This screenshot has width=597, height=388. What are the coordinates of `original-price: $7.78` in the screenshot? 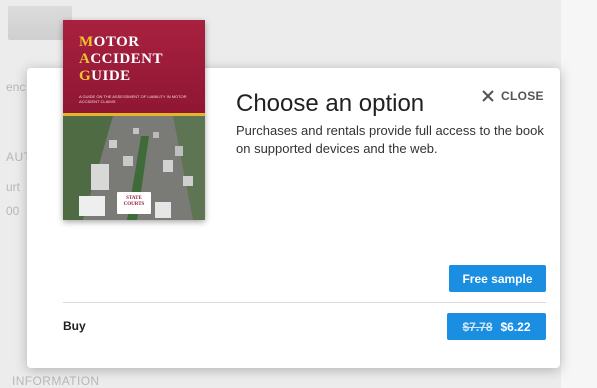 It's located at (477, 326).